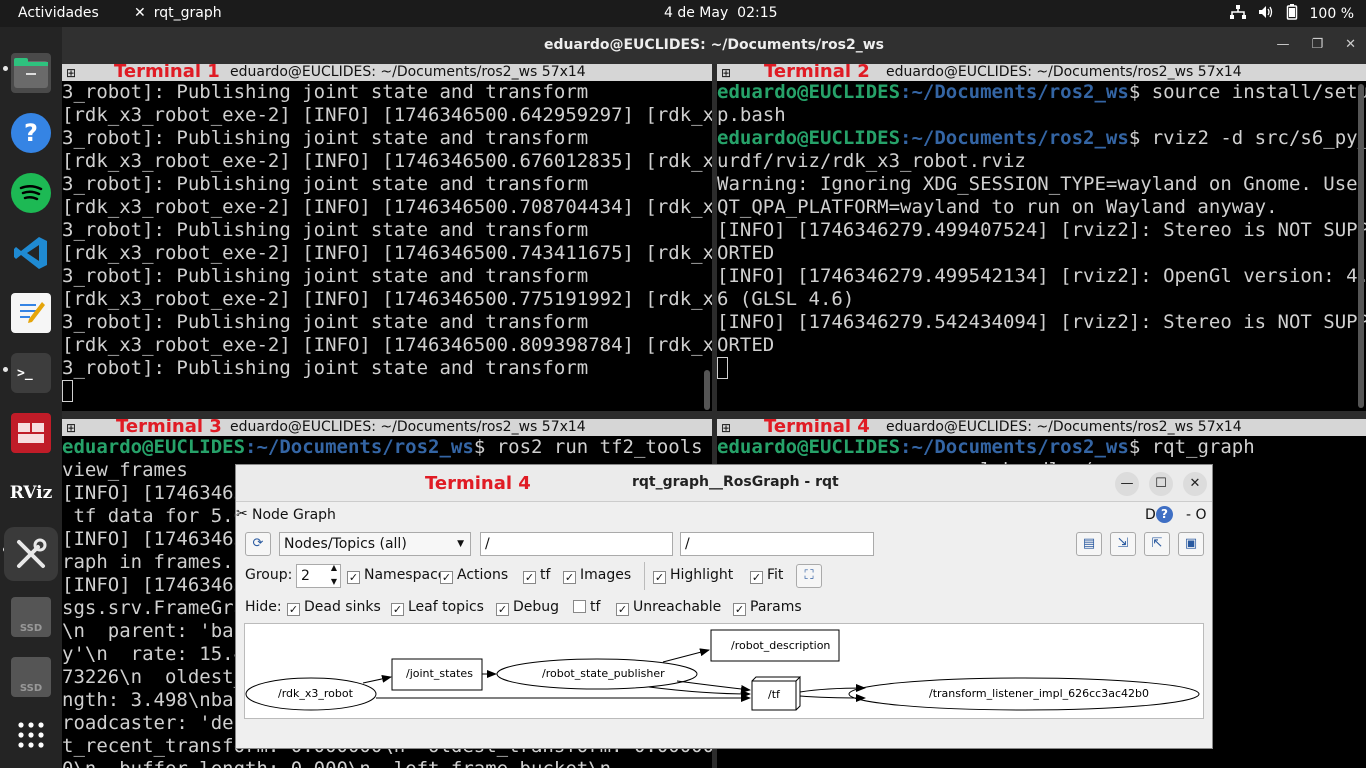 The image size is (1366, 768). I want to click on topic-label: /robot_description, so click(781, 645).